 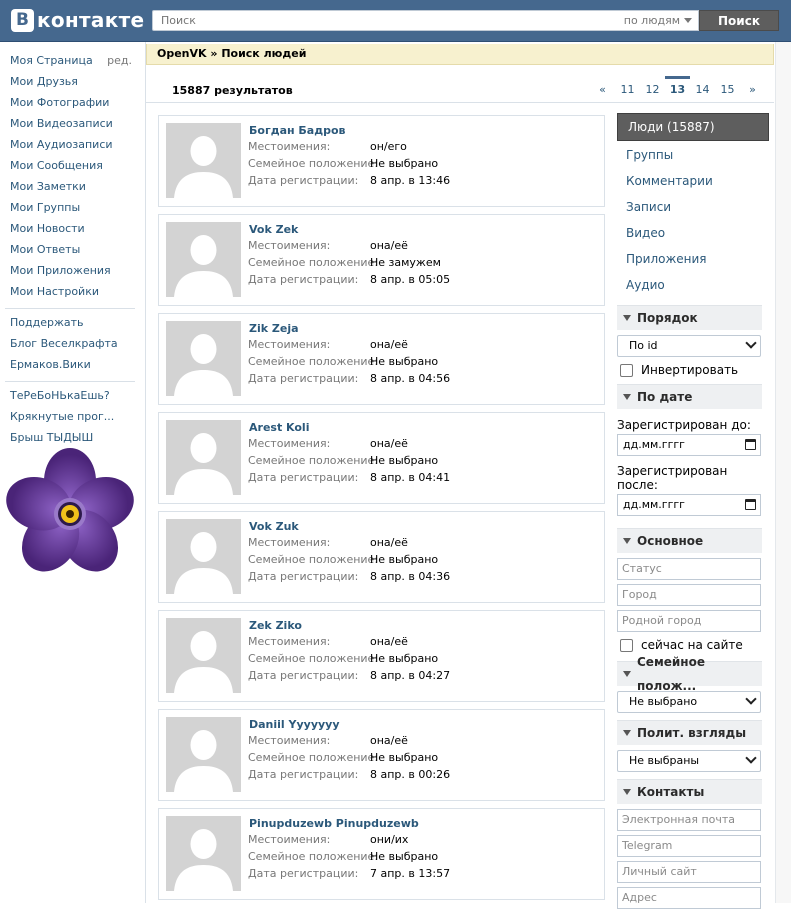 What do you see at coordinates (689, 346) in the screenshot?
I see `order-select: По id` at bounding box center [689, 346].